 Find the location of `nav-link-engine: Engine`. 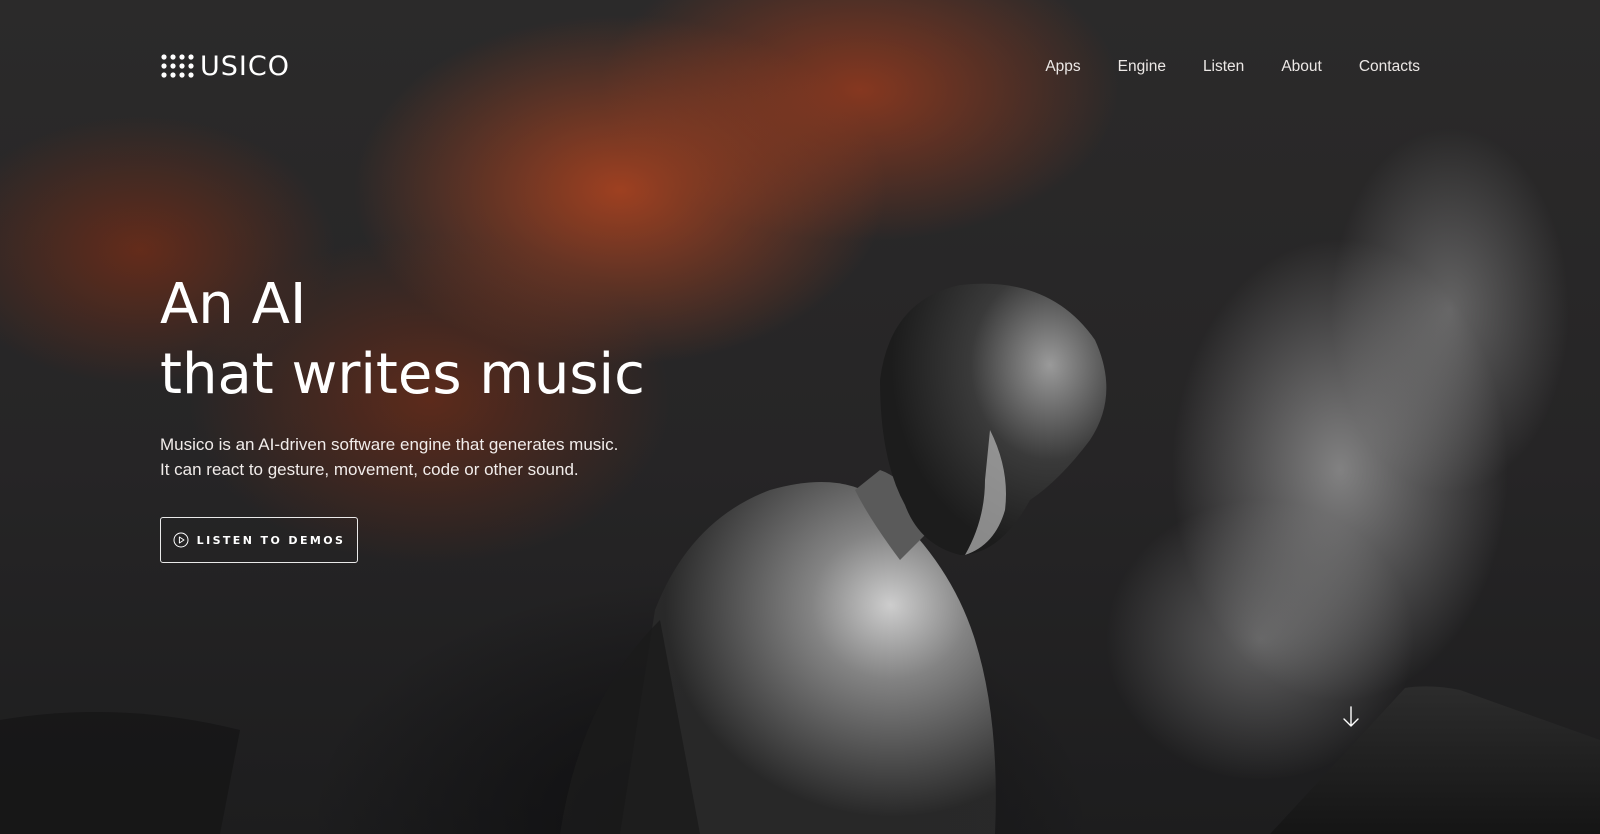

nav-link-engine: Engine is located at coordinates (1142, 66).